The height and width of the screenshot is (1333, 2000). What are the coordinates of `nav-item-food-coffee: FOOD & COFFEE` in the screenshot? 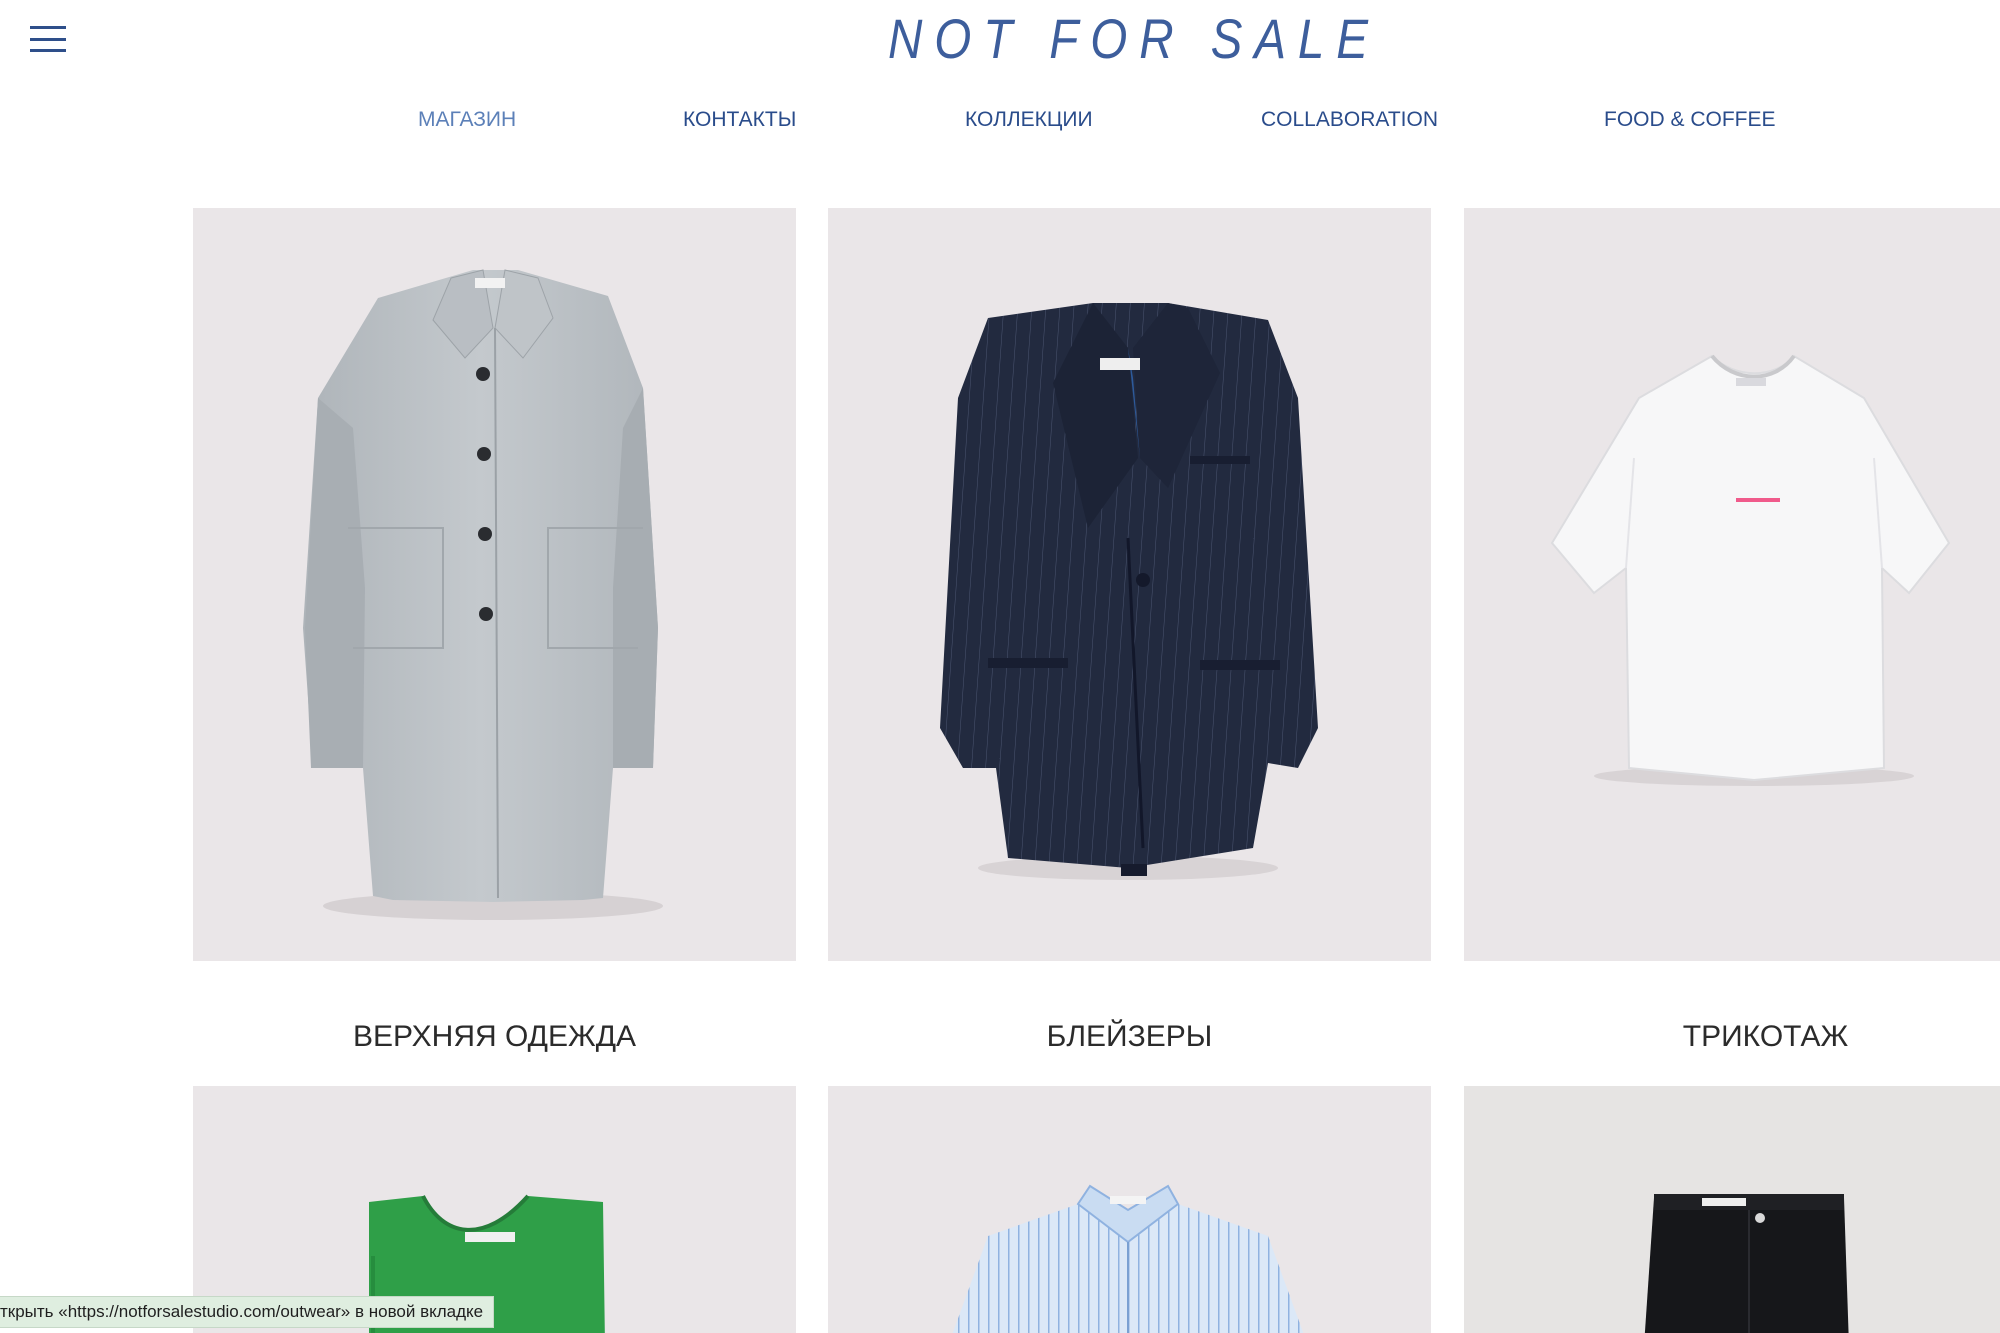 It's located at (1690, 120).